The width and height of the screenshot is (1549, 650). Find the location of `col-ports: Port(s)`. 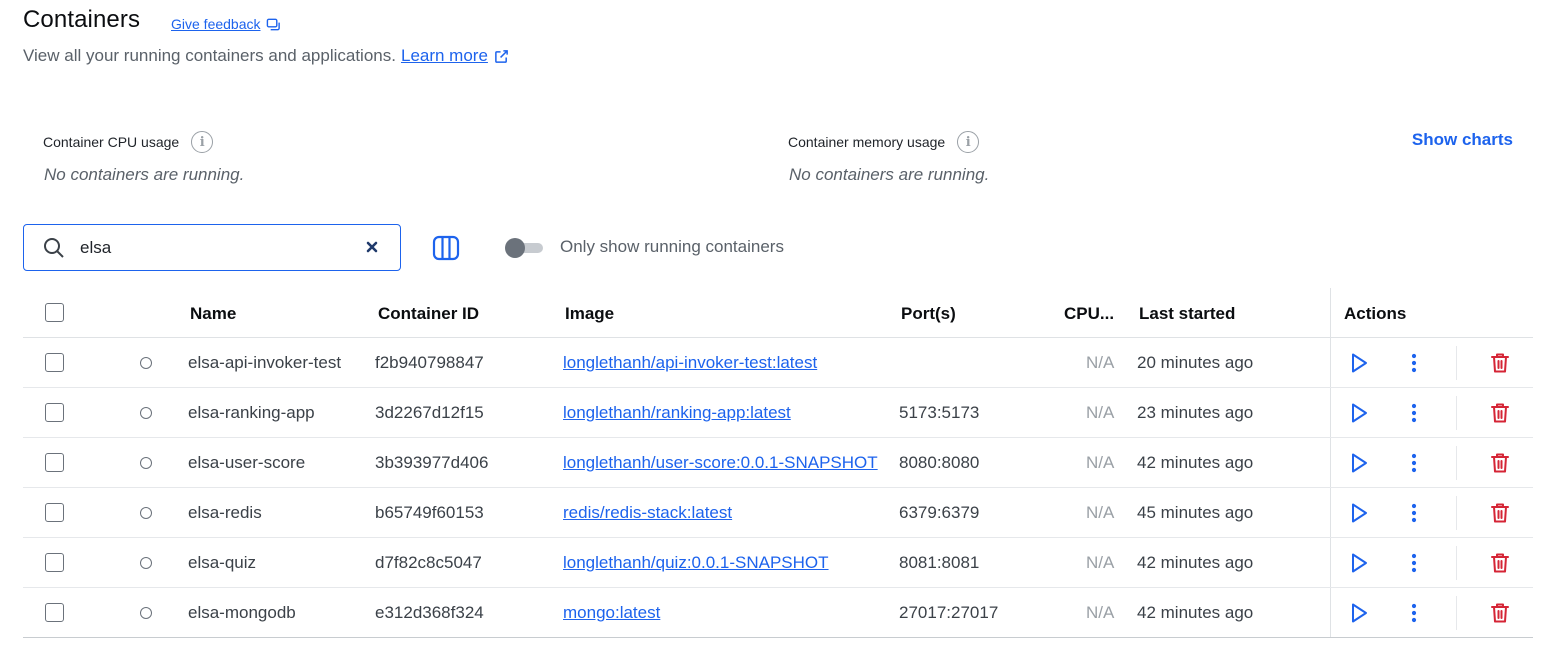

col-ports: Port(s) is located at coordinates (928, 314).